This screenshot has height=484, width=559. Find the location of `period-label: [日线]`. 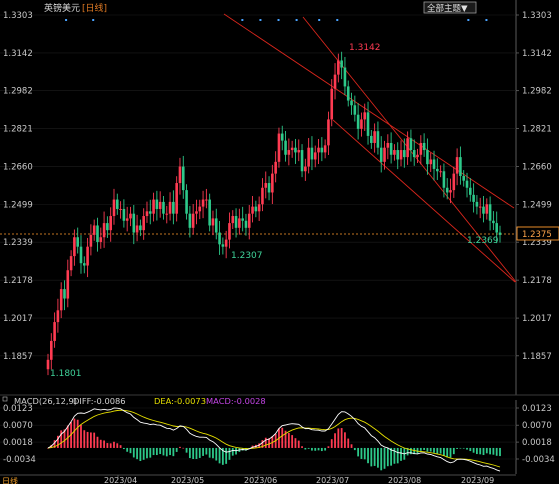

period-label: [日线] is located at coordinates (94, 8).